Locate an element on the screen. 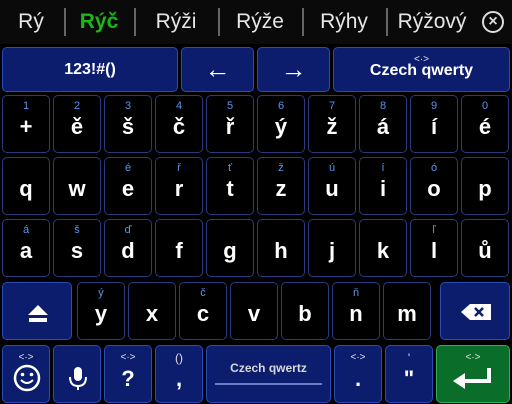 The image size is (512, 404). backspace-key is located at coordinates (475, 311).